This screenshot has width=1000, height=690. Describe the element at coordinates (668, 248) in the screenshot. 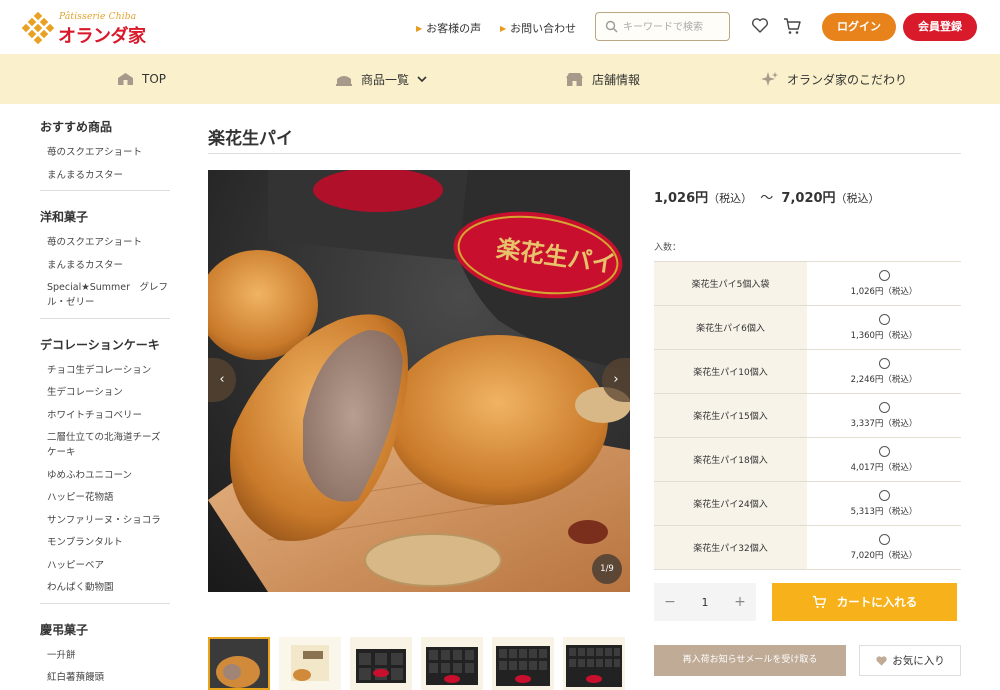

I see `quantity-label: 入数：` at that location.